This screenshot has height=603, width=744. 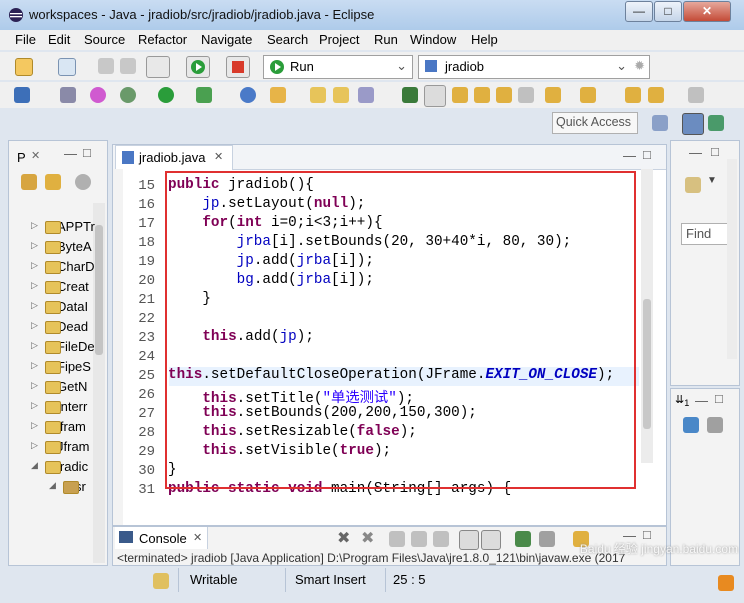 What do you see at coordinates (63, 266) in the screenshot?
I see `tree-item: ▷ CharD` at bounding box center [63, 266].